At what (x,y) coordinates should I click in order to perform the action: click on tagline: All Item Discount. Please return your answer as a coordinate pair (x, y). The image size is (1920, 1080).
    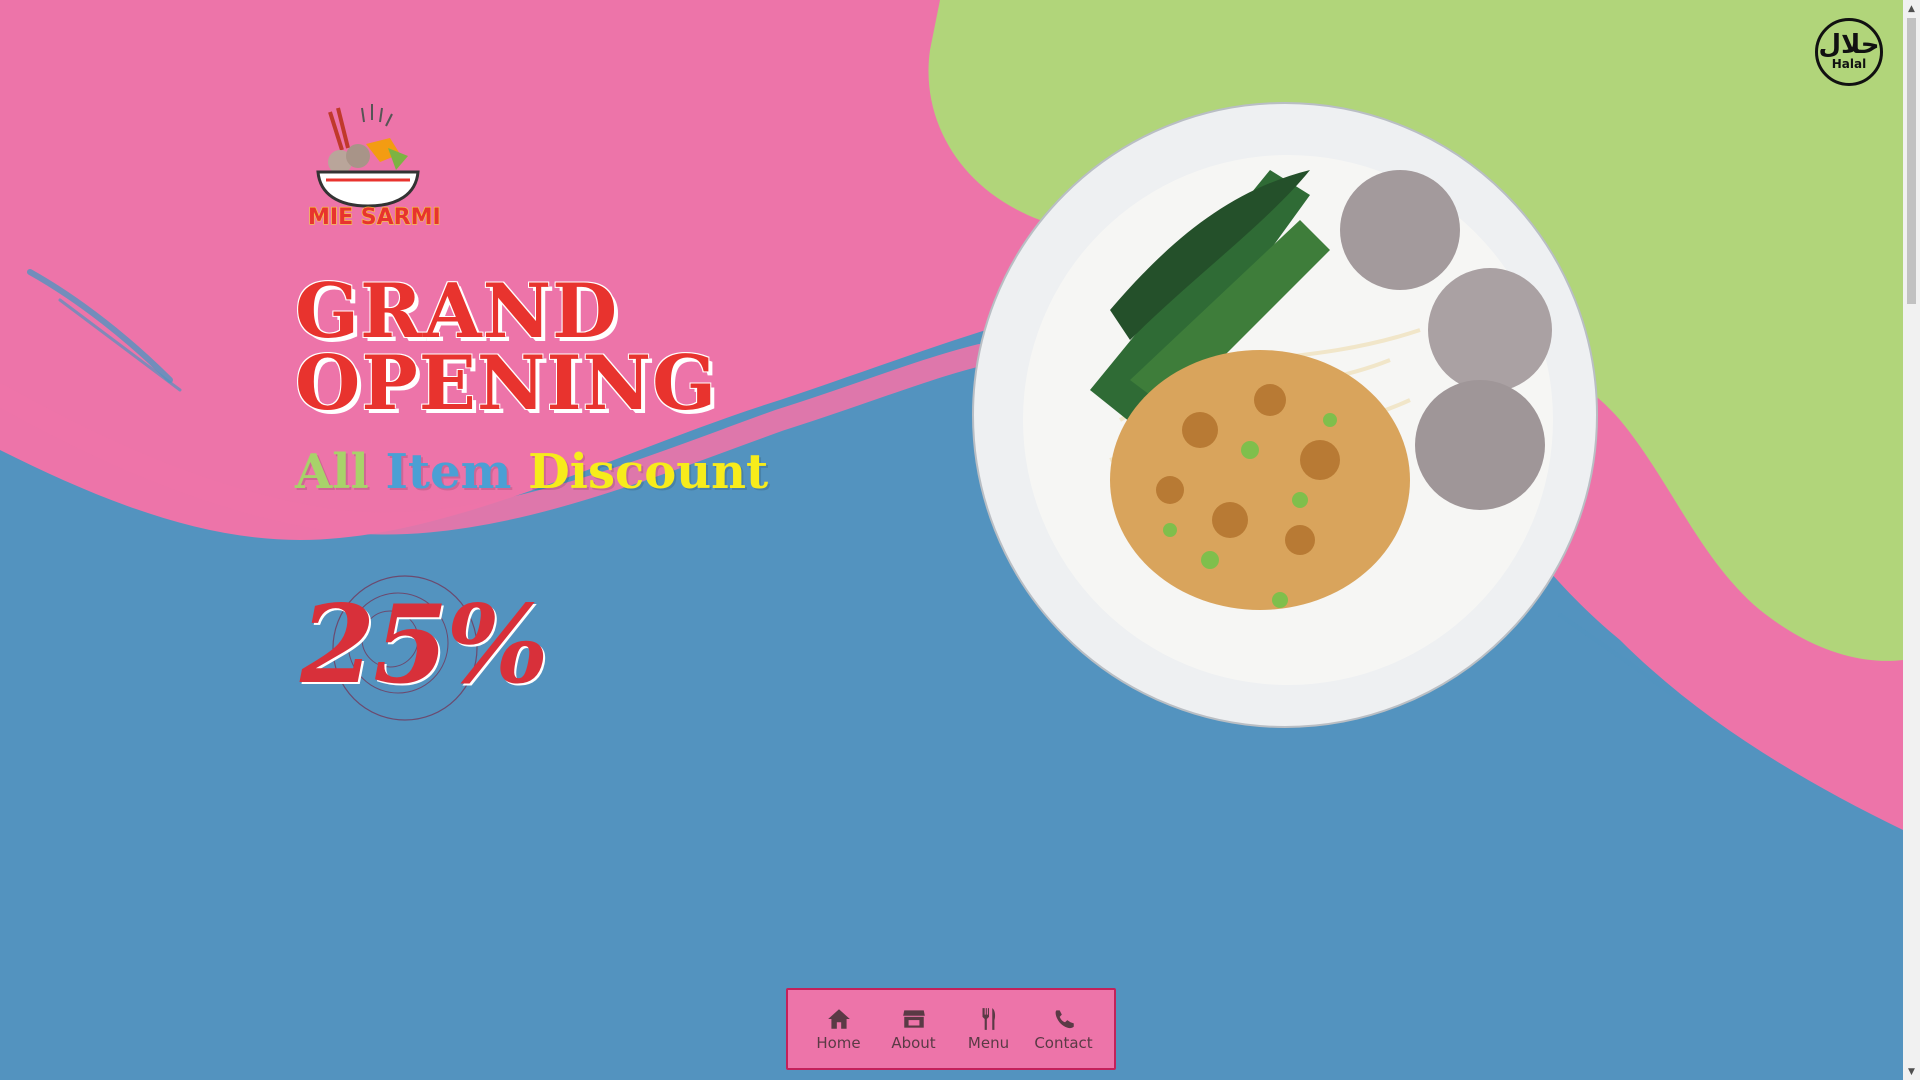
    Looking at the image, I should click on (531, 472).